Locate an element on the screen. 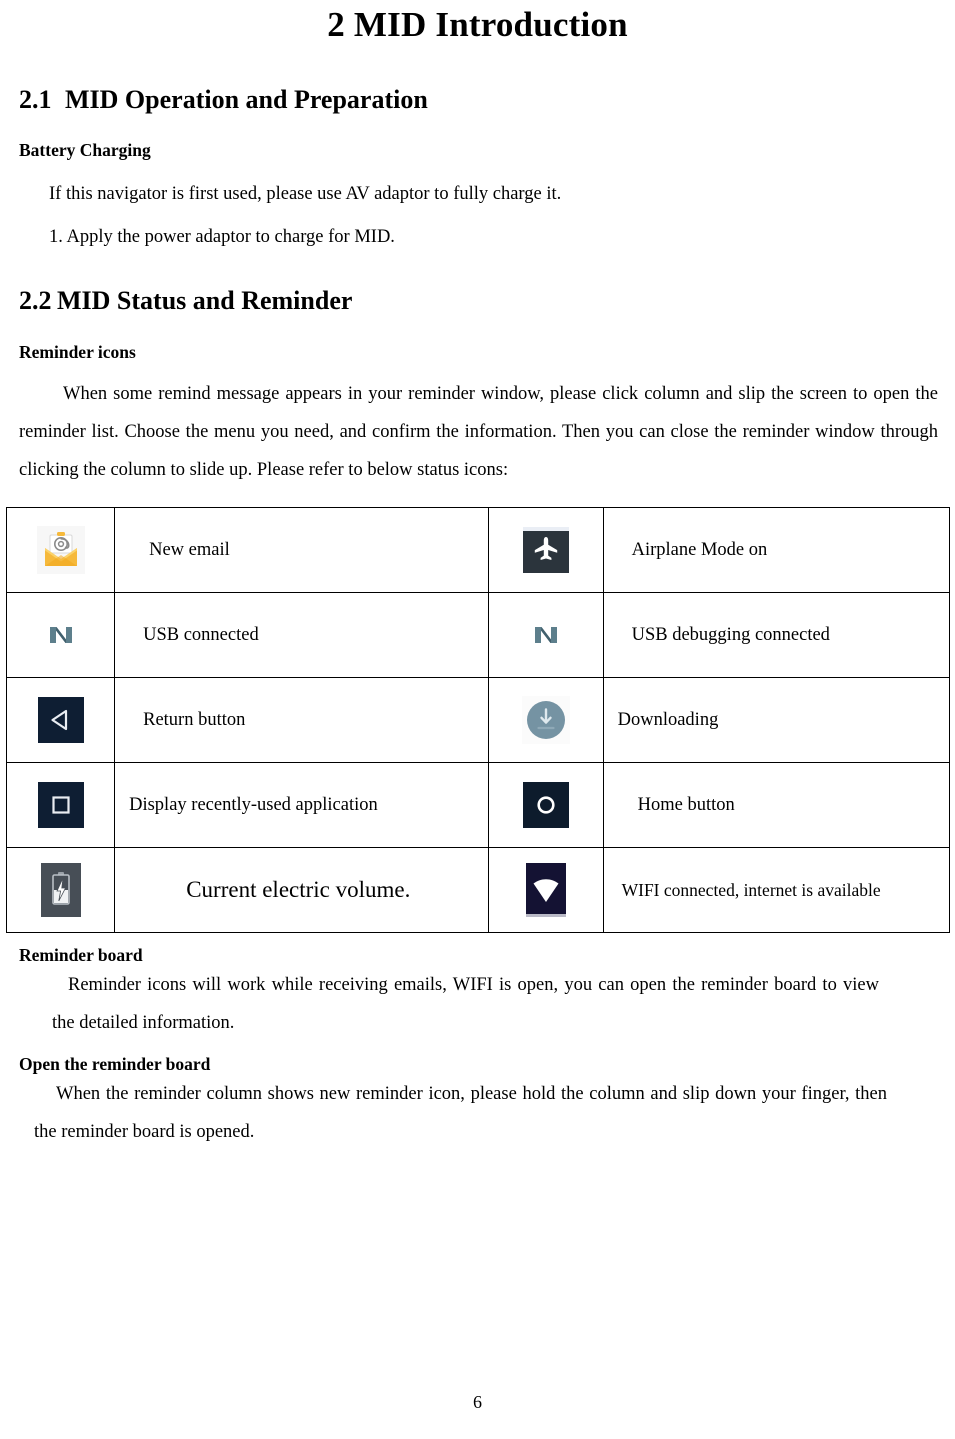  cell-icon-return-button is located at coordinates (60, 720).